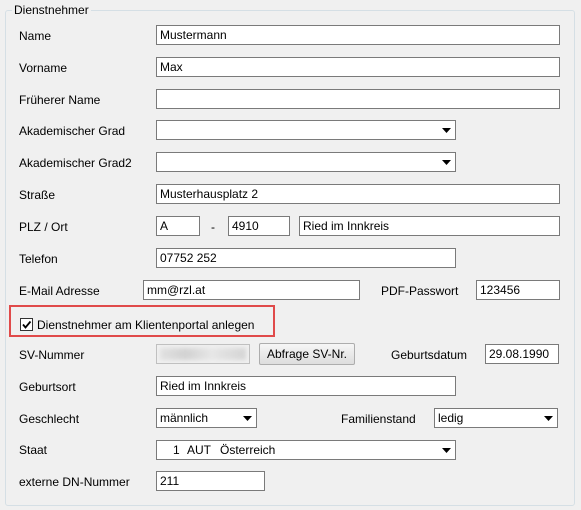 This screenshot has width=581, height=510. I want to click on name-label: Name, so click(35, 36).